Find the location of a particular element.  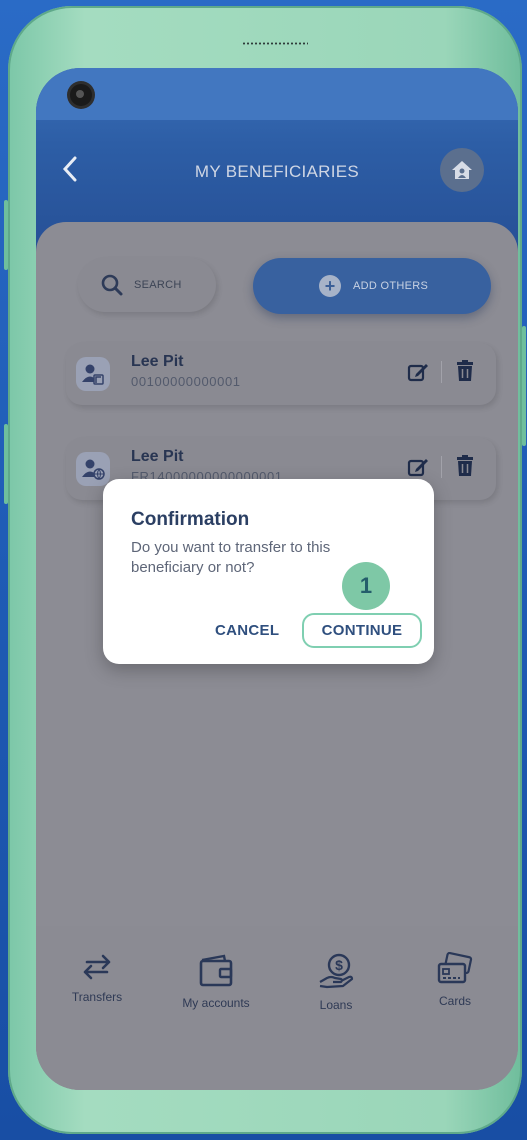

transfer-arrows-icon is located at coordinates (97, 967).